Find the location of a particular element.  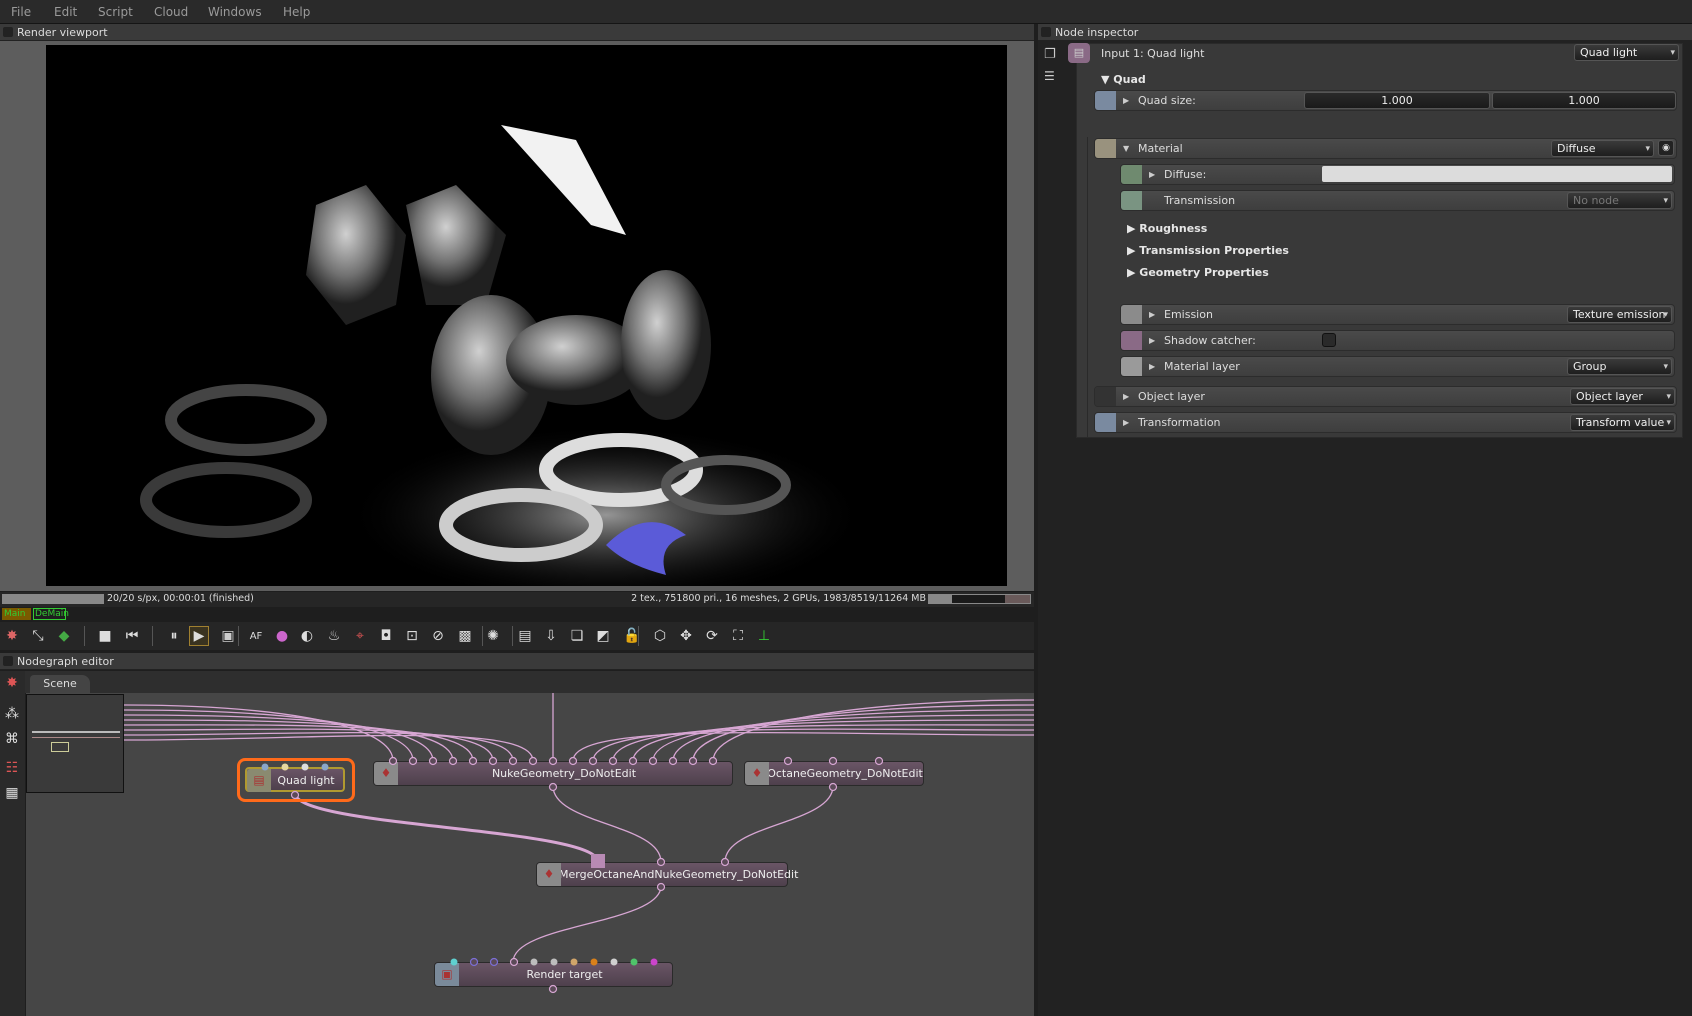

transformation-dropdown: Transform value is located at coordinates (1622, 422).